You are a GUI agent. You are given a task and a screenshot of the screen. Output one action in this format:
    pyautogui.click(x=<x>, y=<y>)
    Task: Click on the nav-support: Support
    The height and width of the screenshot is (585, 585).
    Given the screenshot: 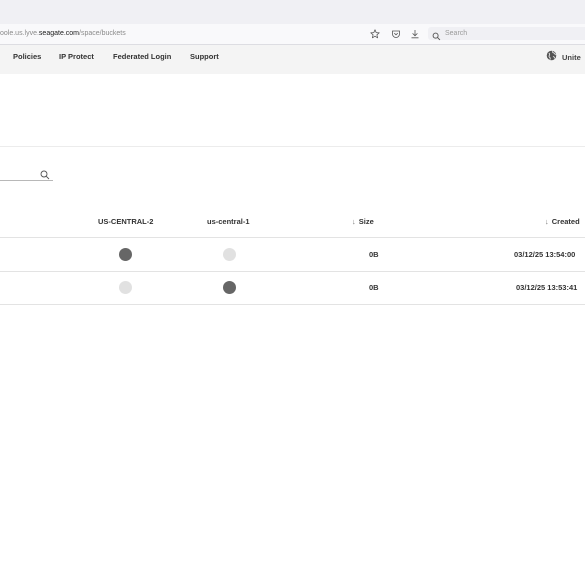 What is the action you would take?
    pyautogui.click(x=204, y=57)
    